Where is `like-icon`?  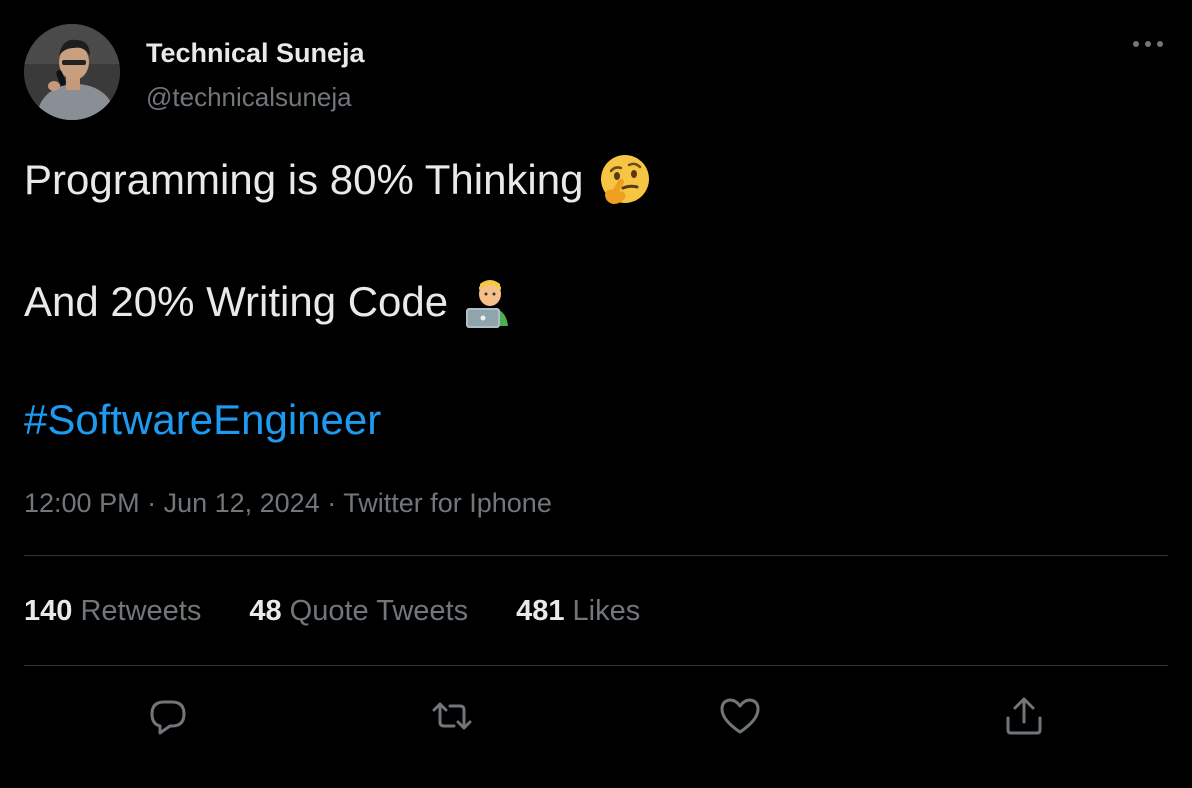
like-icon is located at coordinates (740, 716).